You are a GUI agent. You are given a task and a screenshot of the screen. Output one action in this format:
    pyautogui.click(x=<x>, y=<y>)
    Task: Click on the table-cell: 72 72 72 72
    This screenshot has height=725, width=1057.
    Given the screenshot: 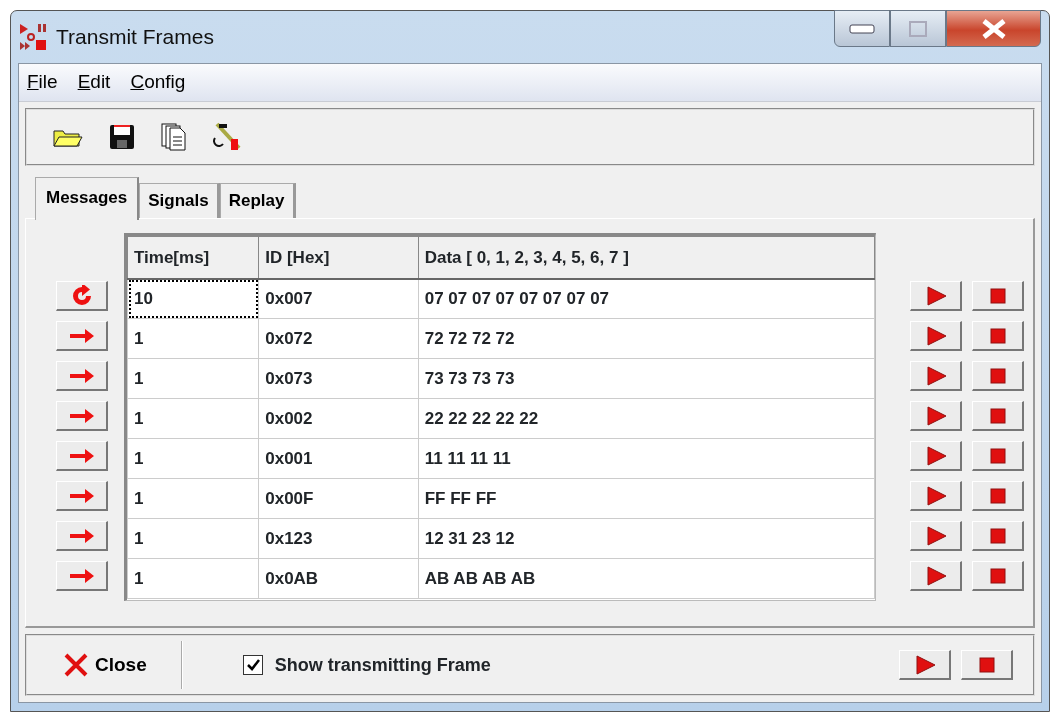 What is the action you would take?
    pyautogui.click(x=646, y=338)
    